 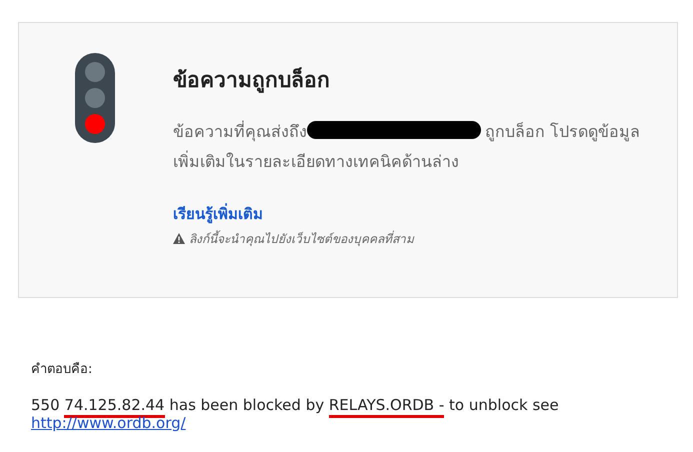 What do you see at coordinates (503, 405) in the screenshot?
I see `response-text: to unblock see` at bounding box center [503, 405].